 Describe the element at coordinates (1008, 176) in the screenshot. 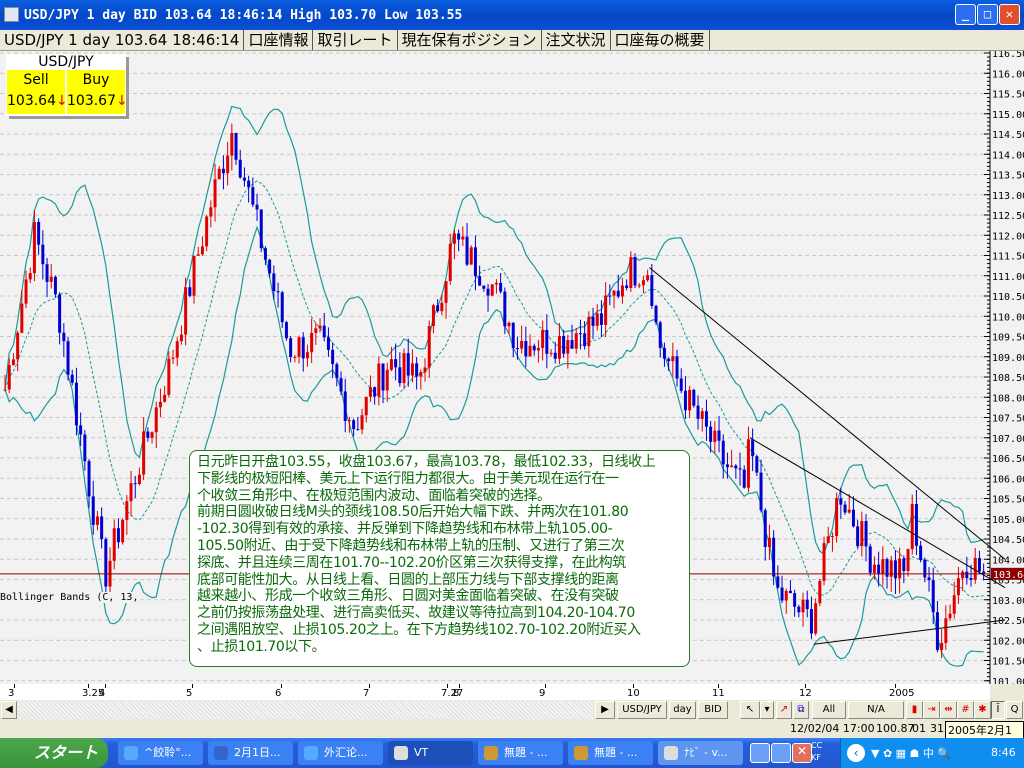

I see `y-tick-label: 113.50` at that location.